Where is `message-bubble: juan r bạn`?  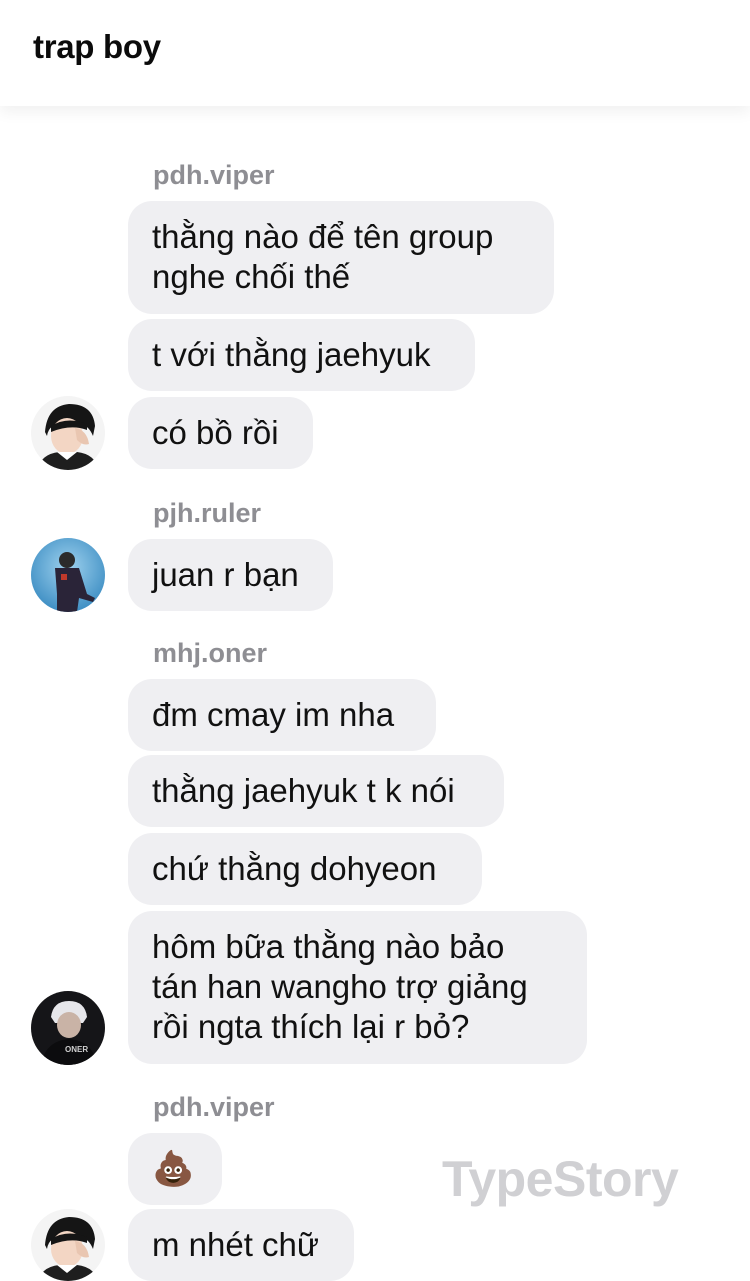
message-bubble: juan r bạn is located at coordinates (230, 575).